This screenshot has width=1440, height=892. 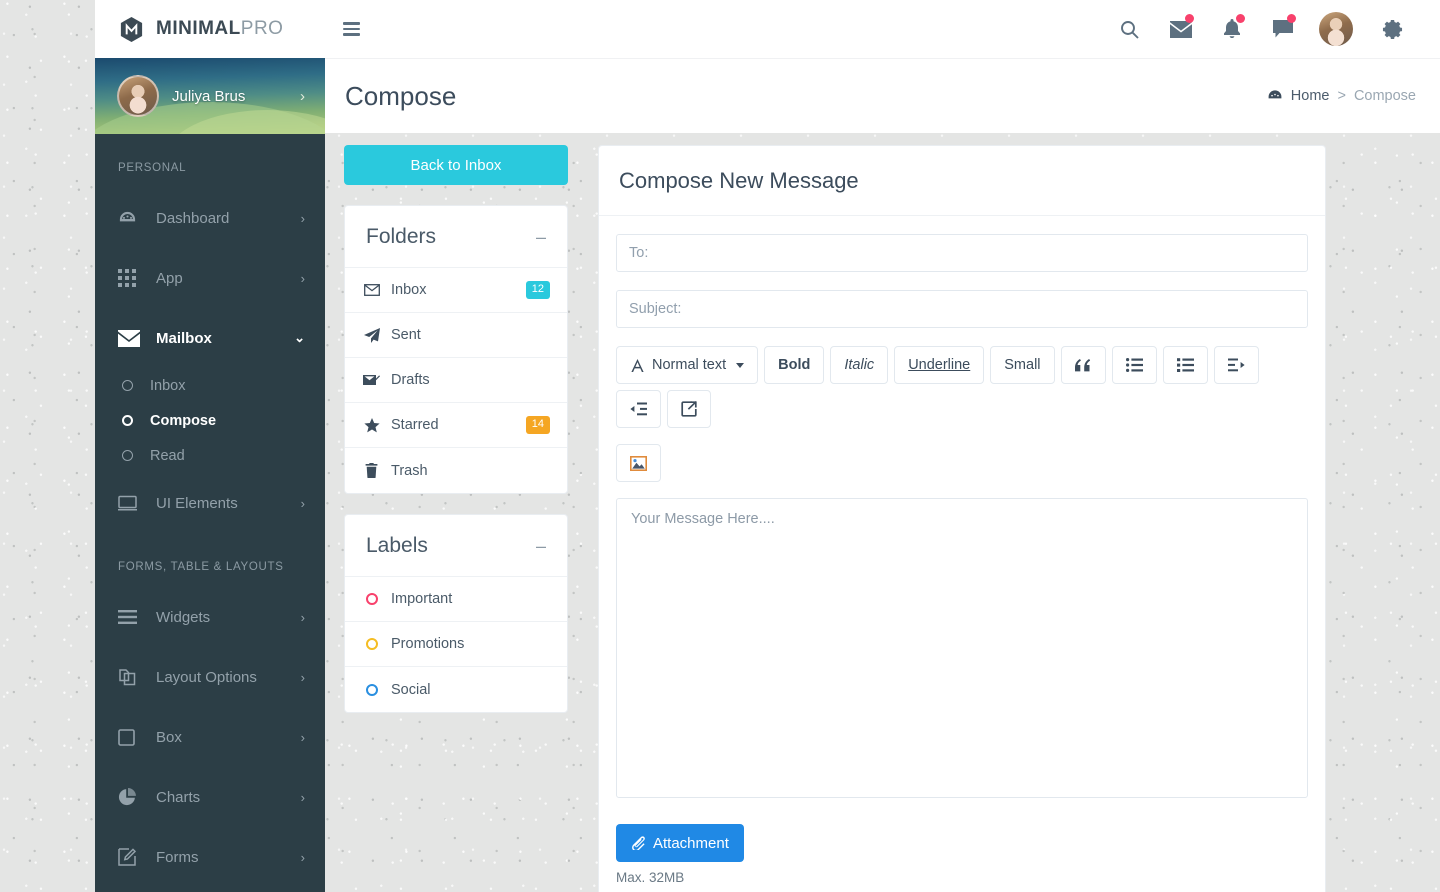 I want to click on sidebar-subitem-compose: Compose, so click(x=210, y=420).